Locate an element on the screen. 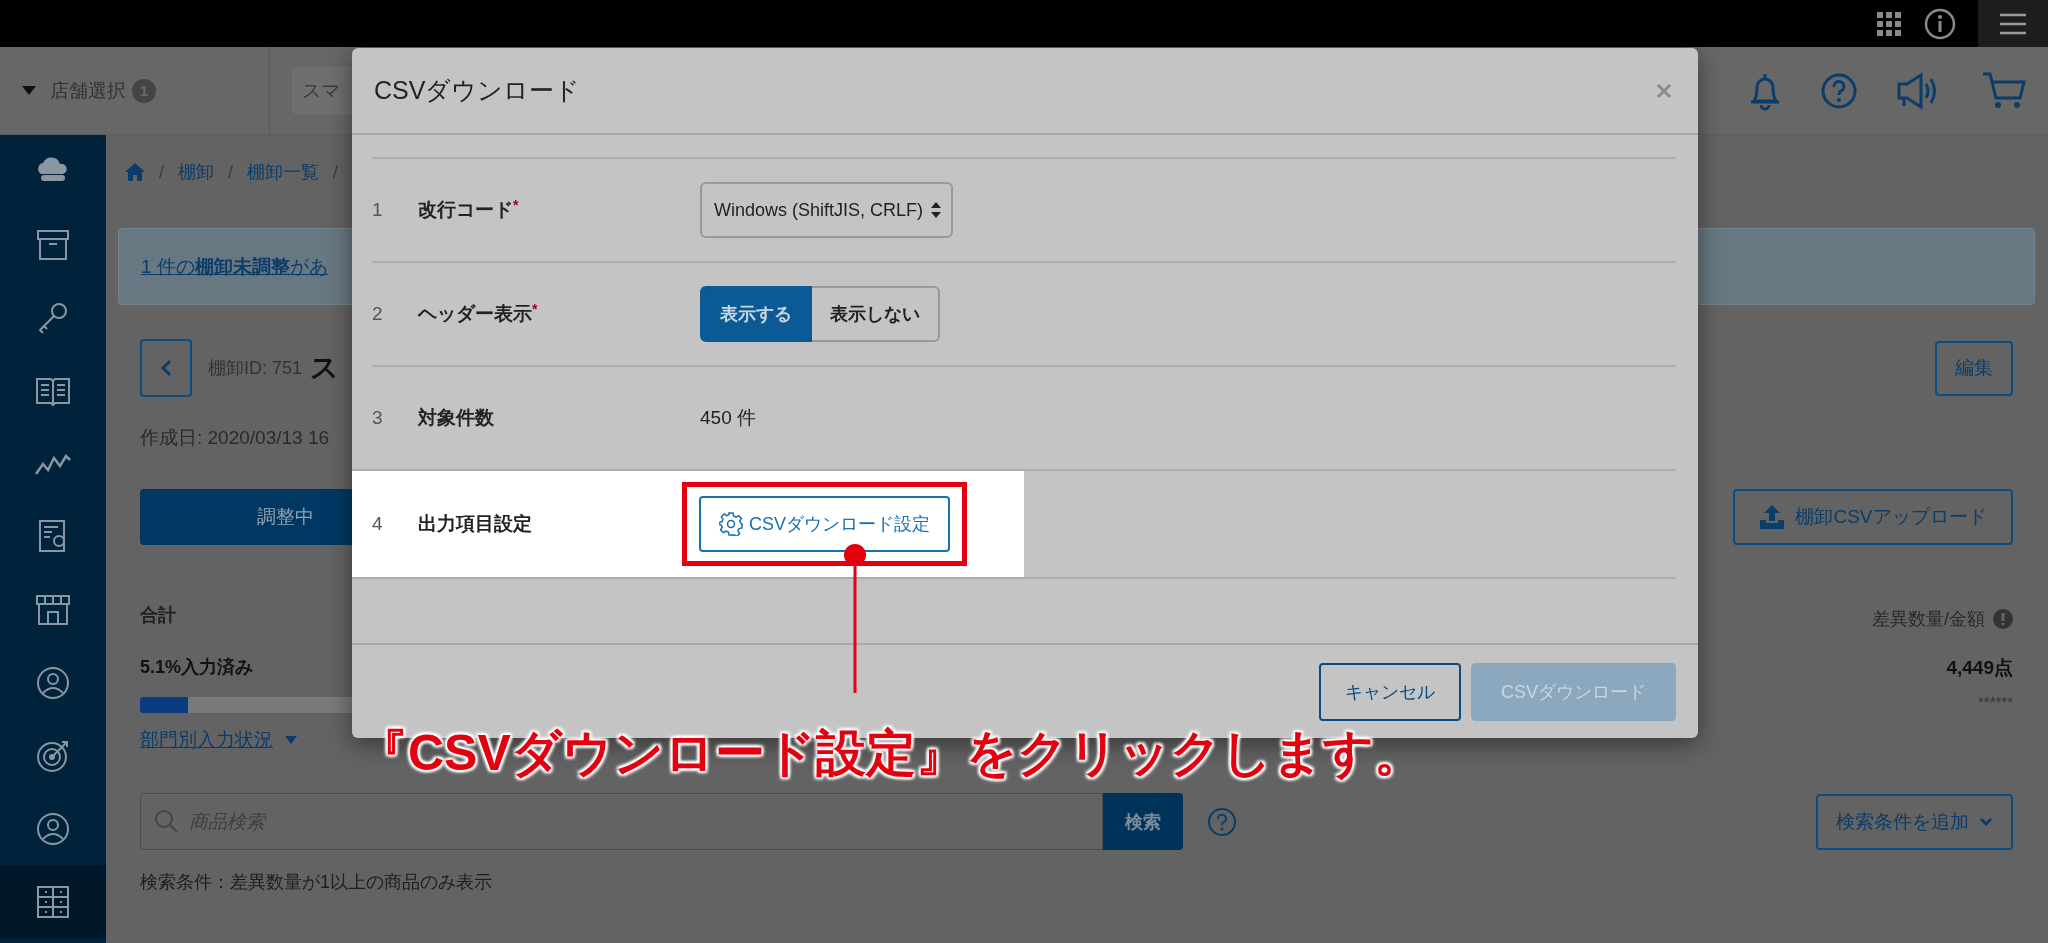  condition-text: 検索条件：差異数量が1以上の商品のみ表示 is located at coordinates (316, 882).